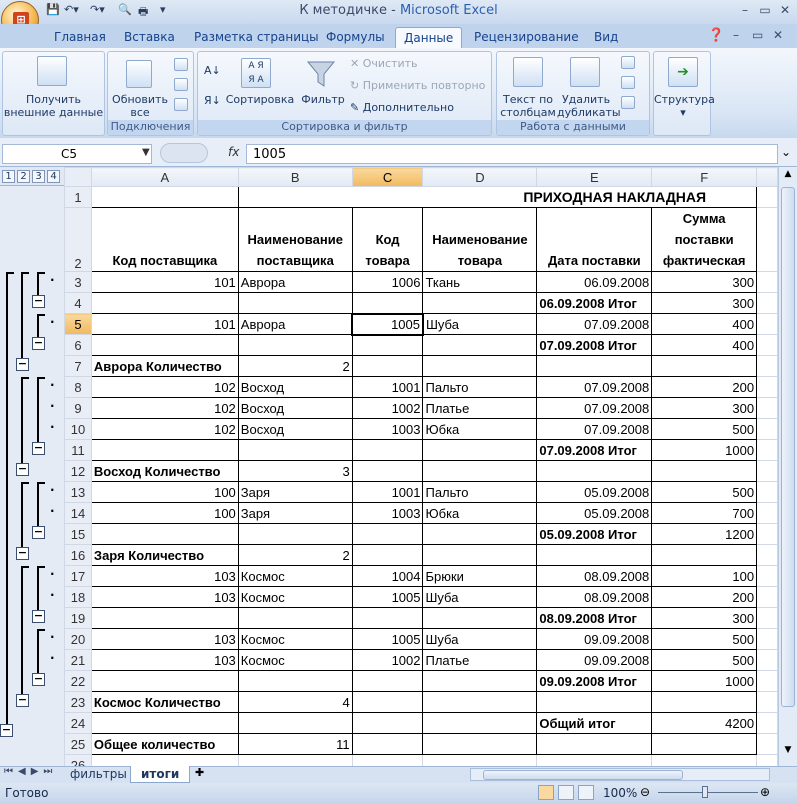  I want to click on row-header: 2, so click(78, 239).